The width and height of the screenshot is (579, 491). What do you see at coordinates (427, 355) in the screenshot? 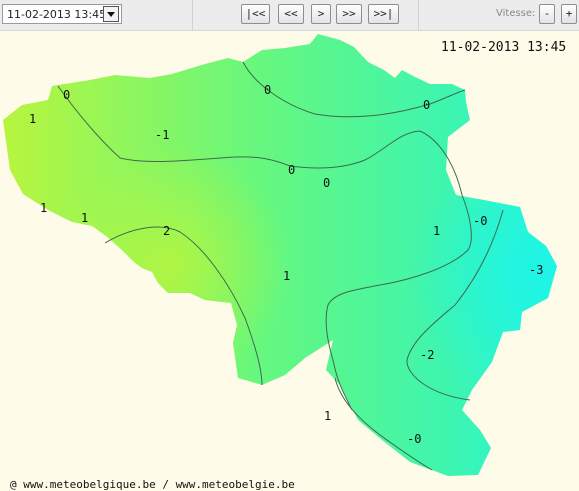
I see `isoline-label: -2` at bounding box center [427, 355].